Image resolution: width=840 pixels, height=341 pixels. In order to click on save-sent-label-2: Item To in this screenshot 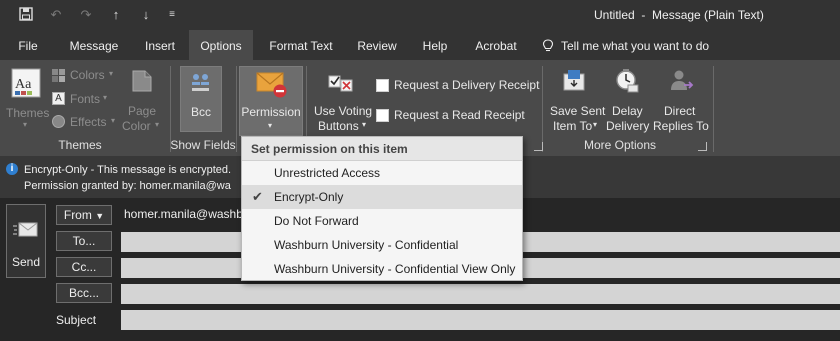, I will do `click(573, 126)`.